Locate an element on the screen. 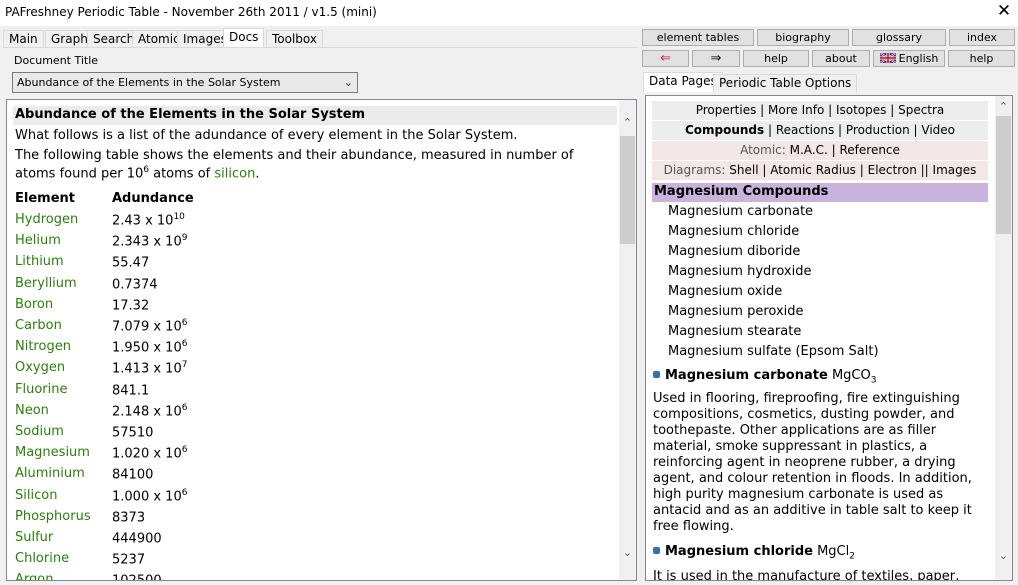  element-link: Magnesium is located at coordinates (52, 452).